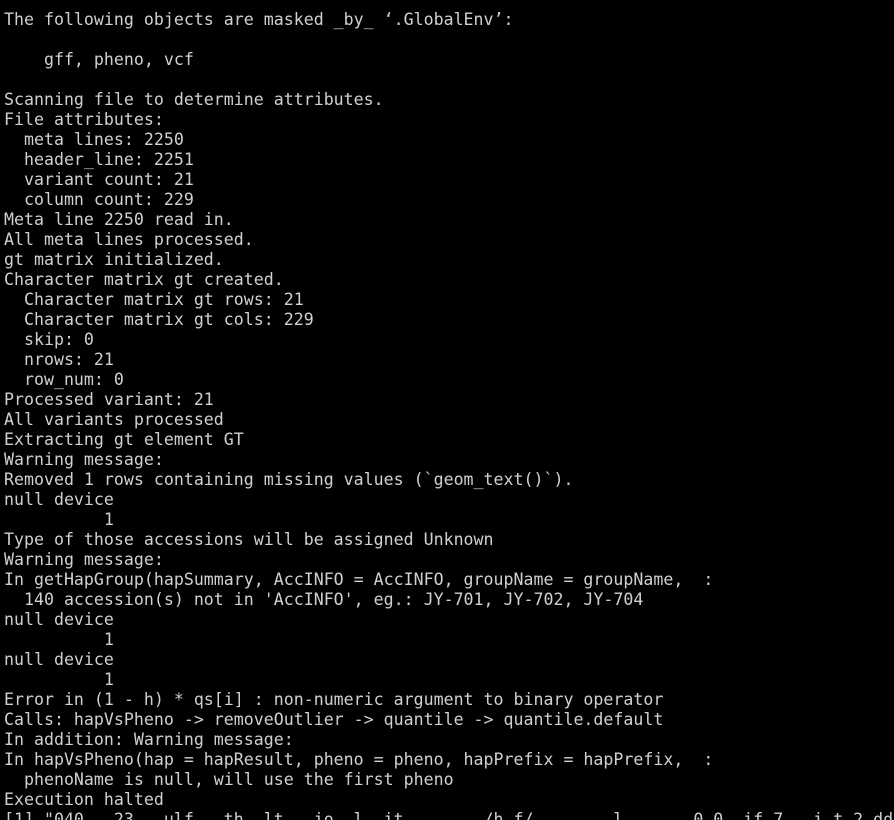  What do you see at coordinates (99, 159) in the screenshot?
I see `console-line: header_line: 2251` at bounding box center [99, 159].